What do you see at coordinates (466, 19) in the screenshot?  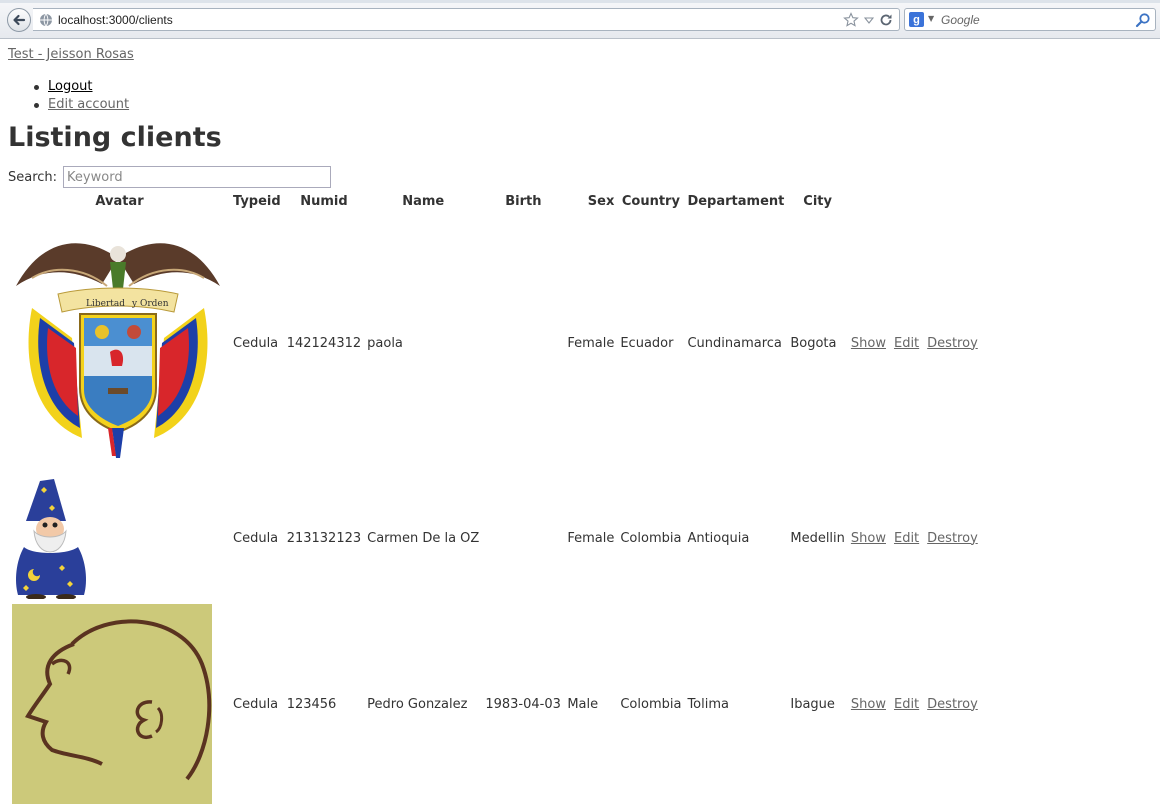 I see `address-bar: localhost:3000/clients` at bounding box center [466, 19].